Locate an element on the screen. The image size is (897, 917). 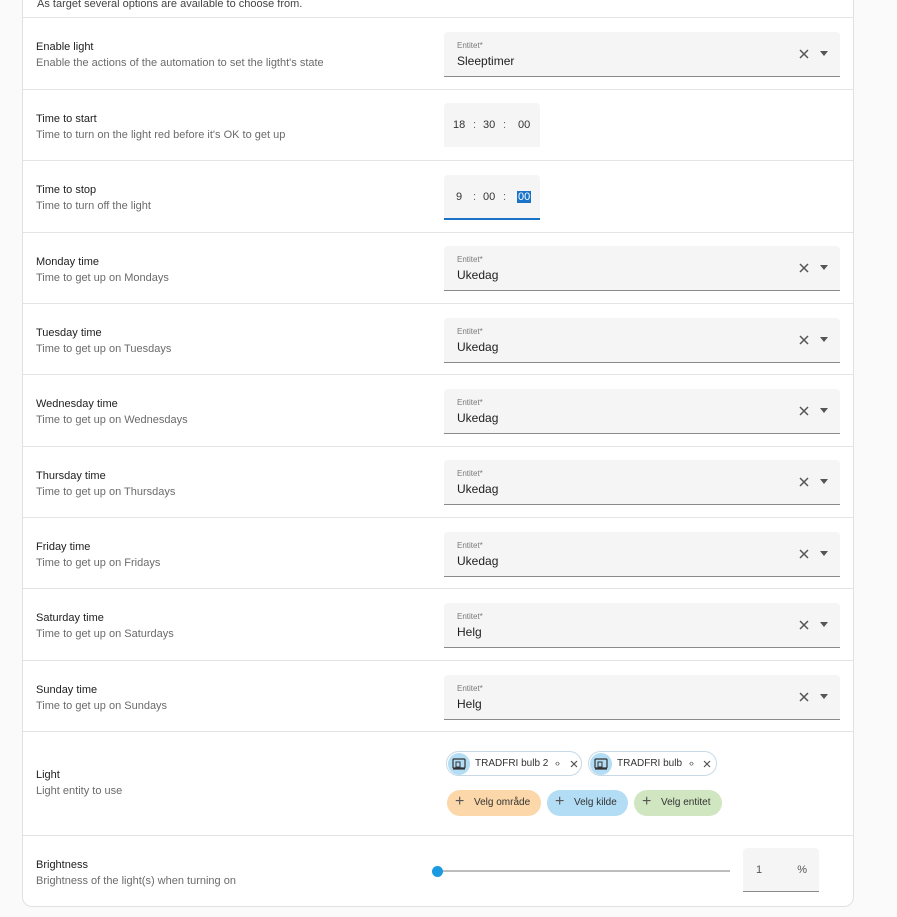
row-title: Saturday time is located at coordinates (70, 618).